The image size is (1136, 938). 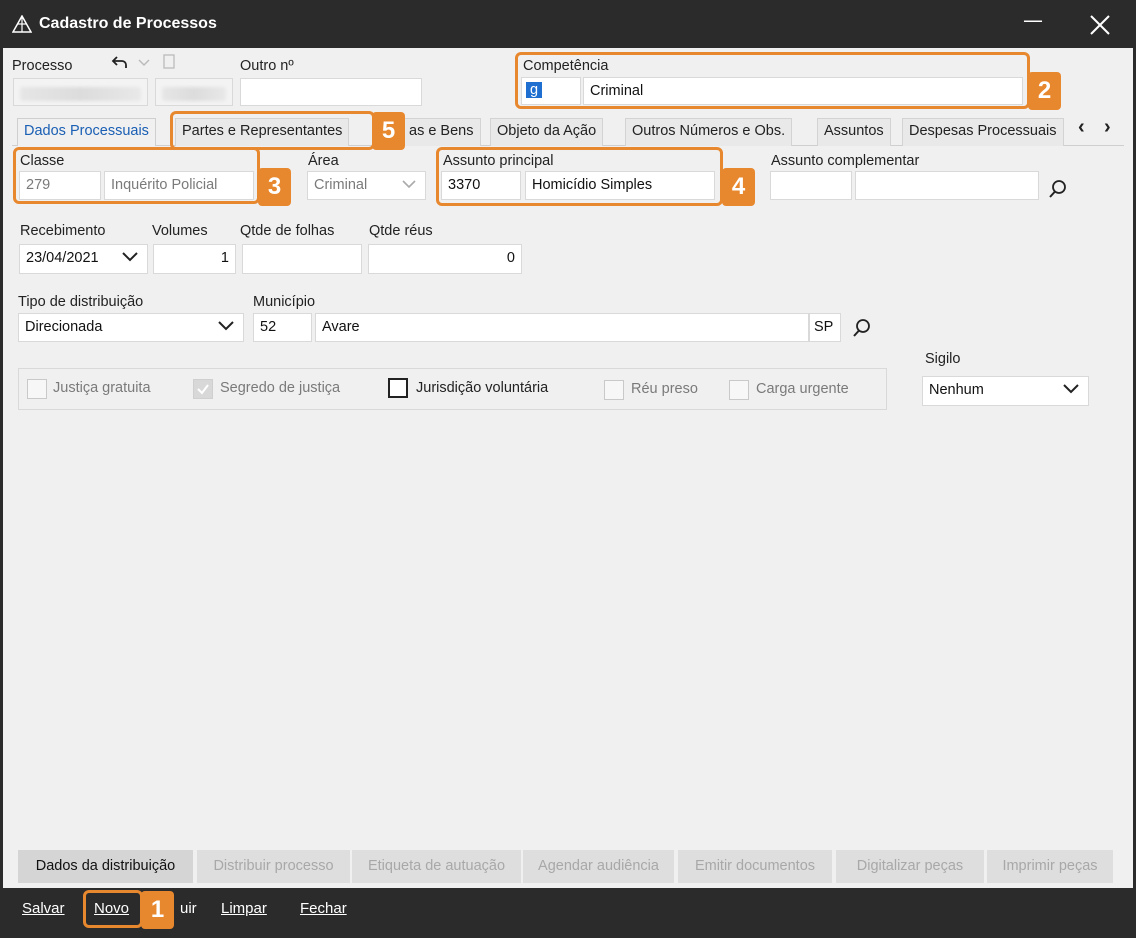 What do you see at coordinates (664, 389) in the screenshot?
I see `reu-preso-label: Réu preso` at bounding box center [664, 389].